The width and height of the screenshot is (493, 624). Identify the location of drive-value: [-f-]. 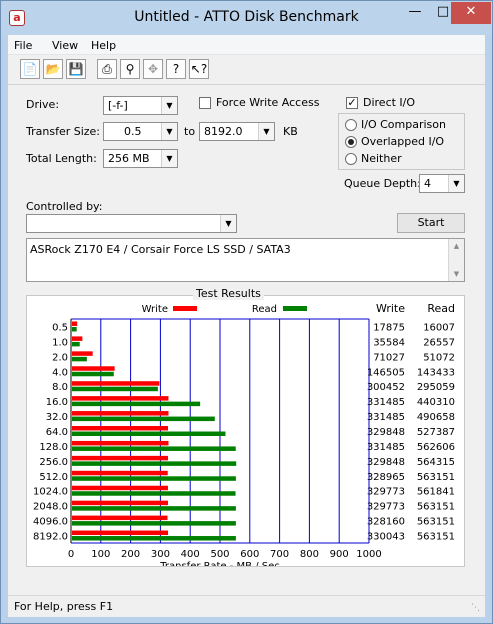
(118, 105).